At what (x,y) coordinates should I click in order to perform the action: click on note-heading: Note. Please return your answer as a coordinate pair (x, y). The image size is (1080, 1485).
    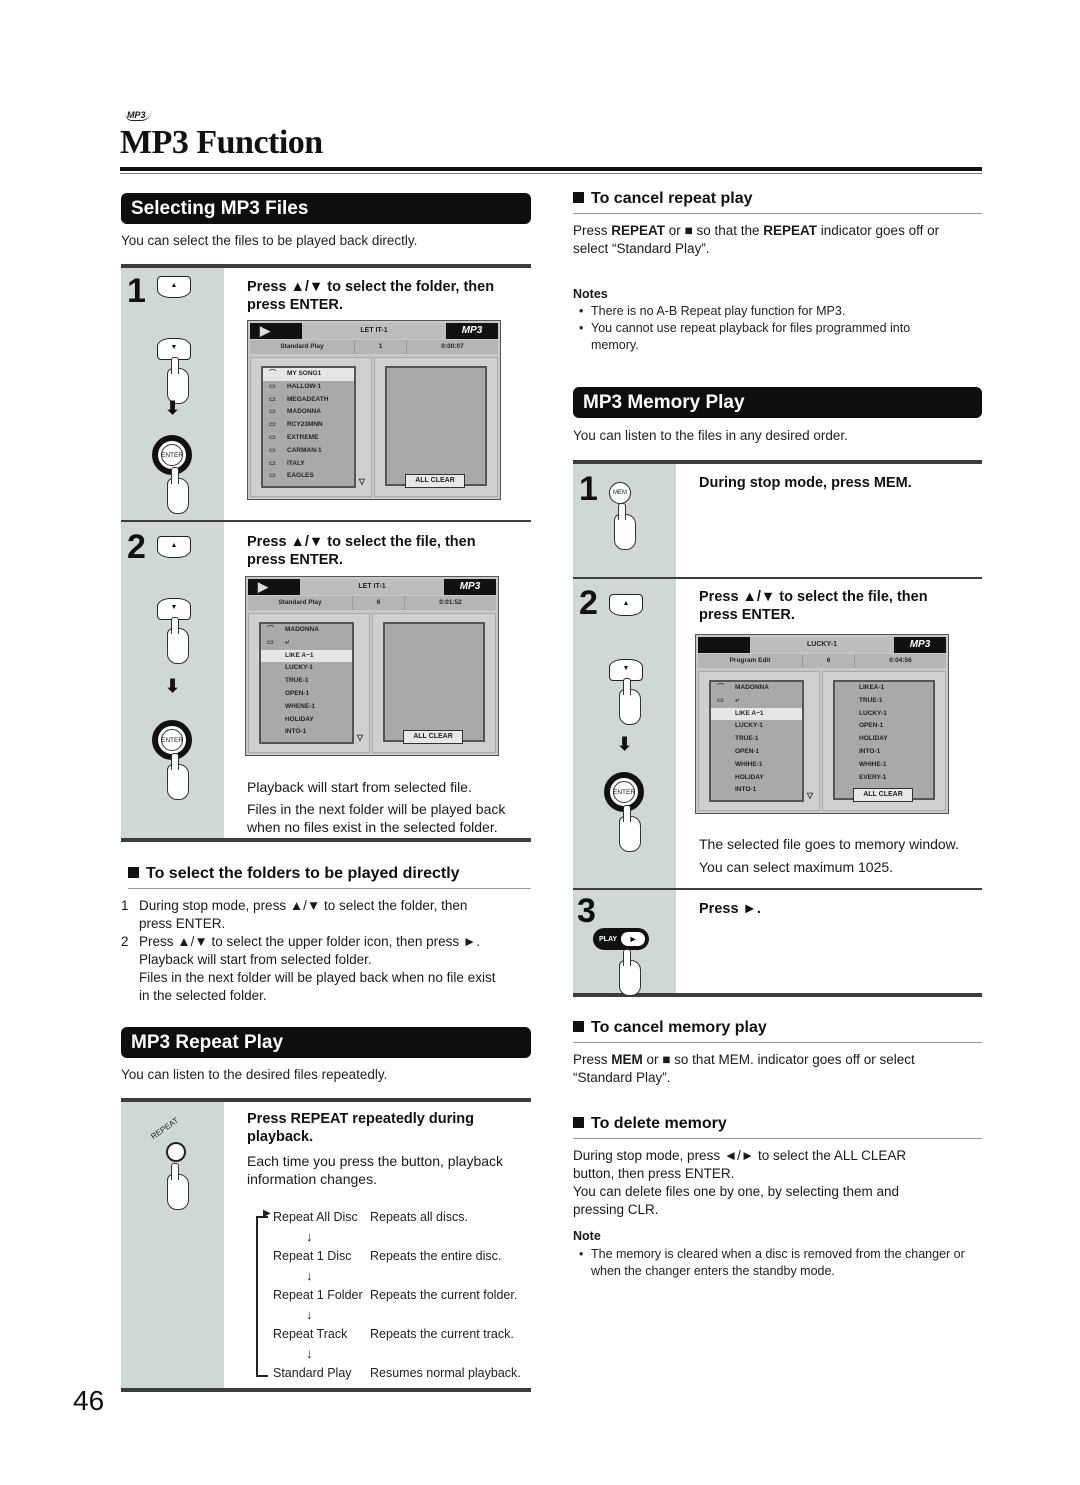
    Looking at the image, I should click on (587, 1236).